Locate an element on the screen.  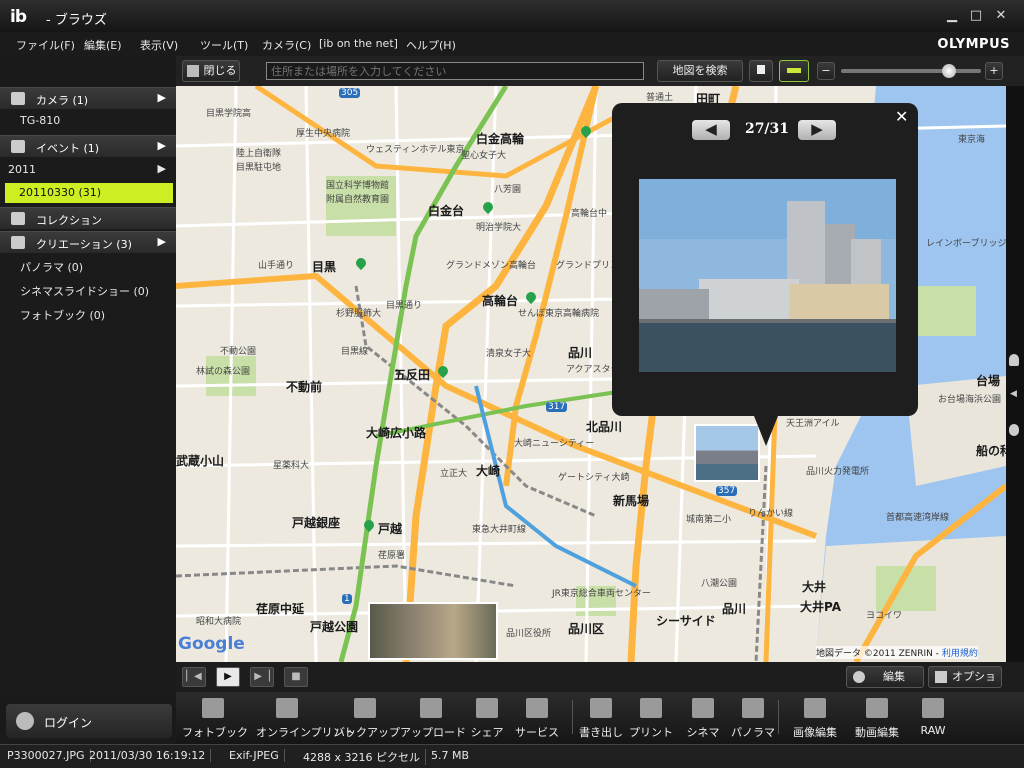
minimize-button: ▁ is located at coordinates (952, 16).